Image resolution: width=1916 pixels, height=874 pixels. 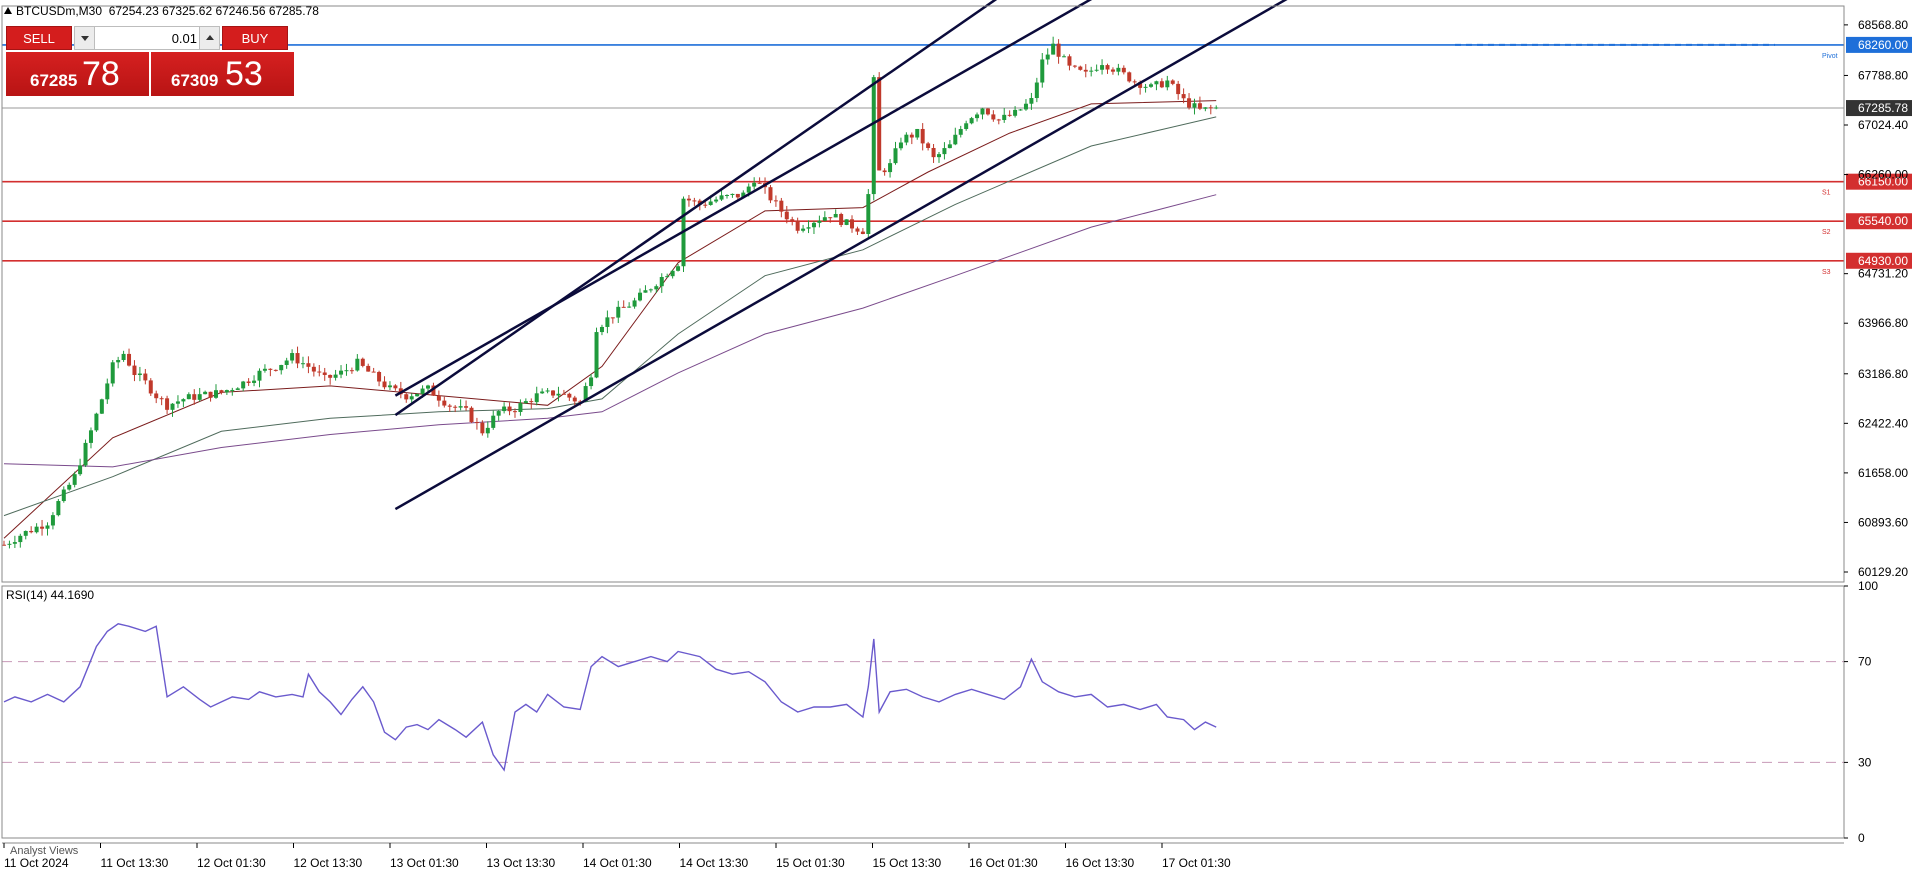 I want to click on buy-button: BUY, so click(x=255, y=38).